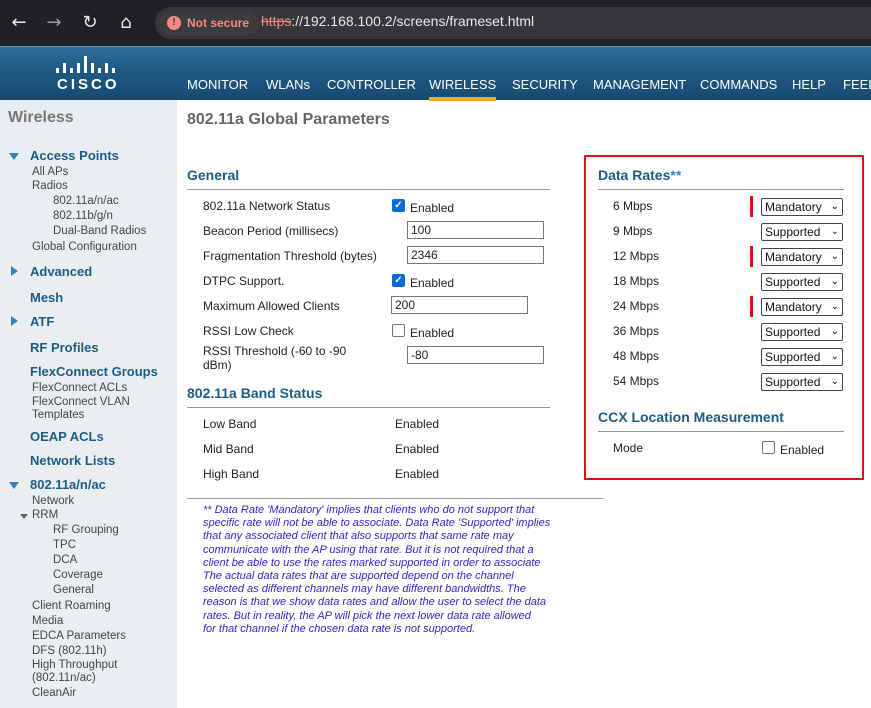 This screenshot has width=871, height=708. Describe the element at coordinates (398, 280) in the screenshot. I see `dtpc-checkbox: ✓` at that location.